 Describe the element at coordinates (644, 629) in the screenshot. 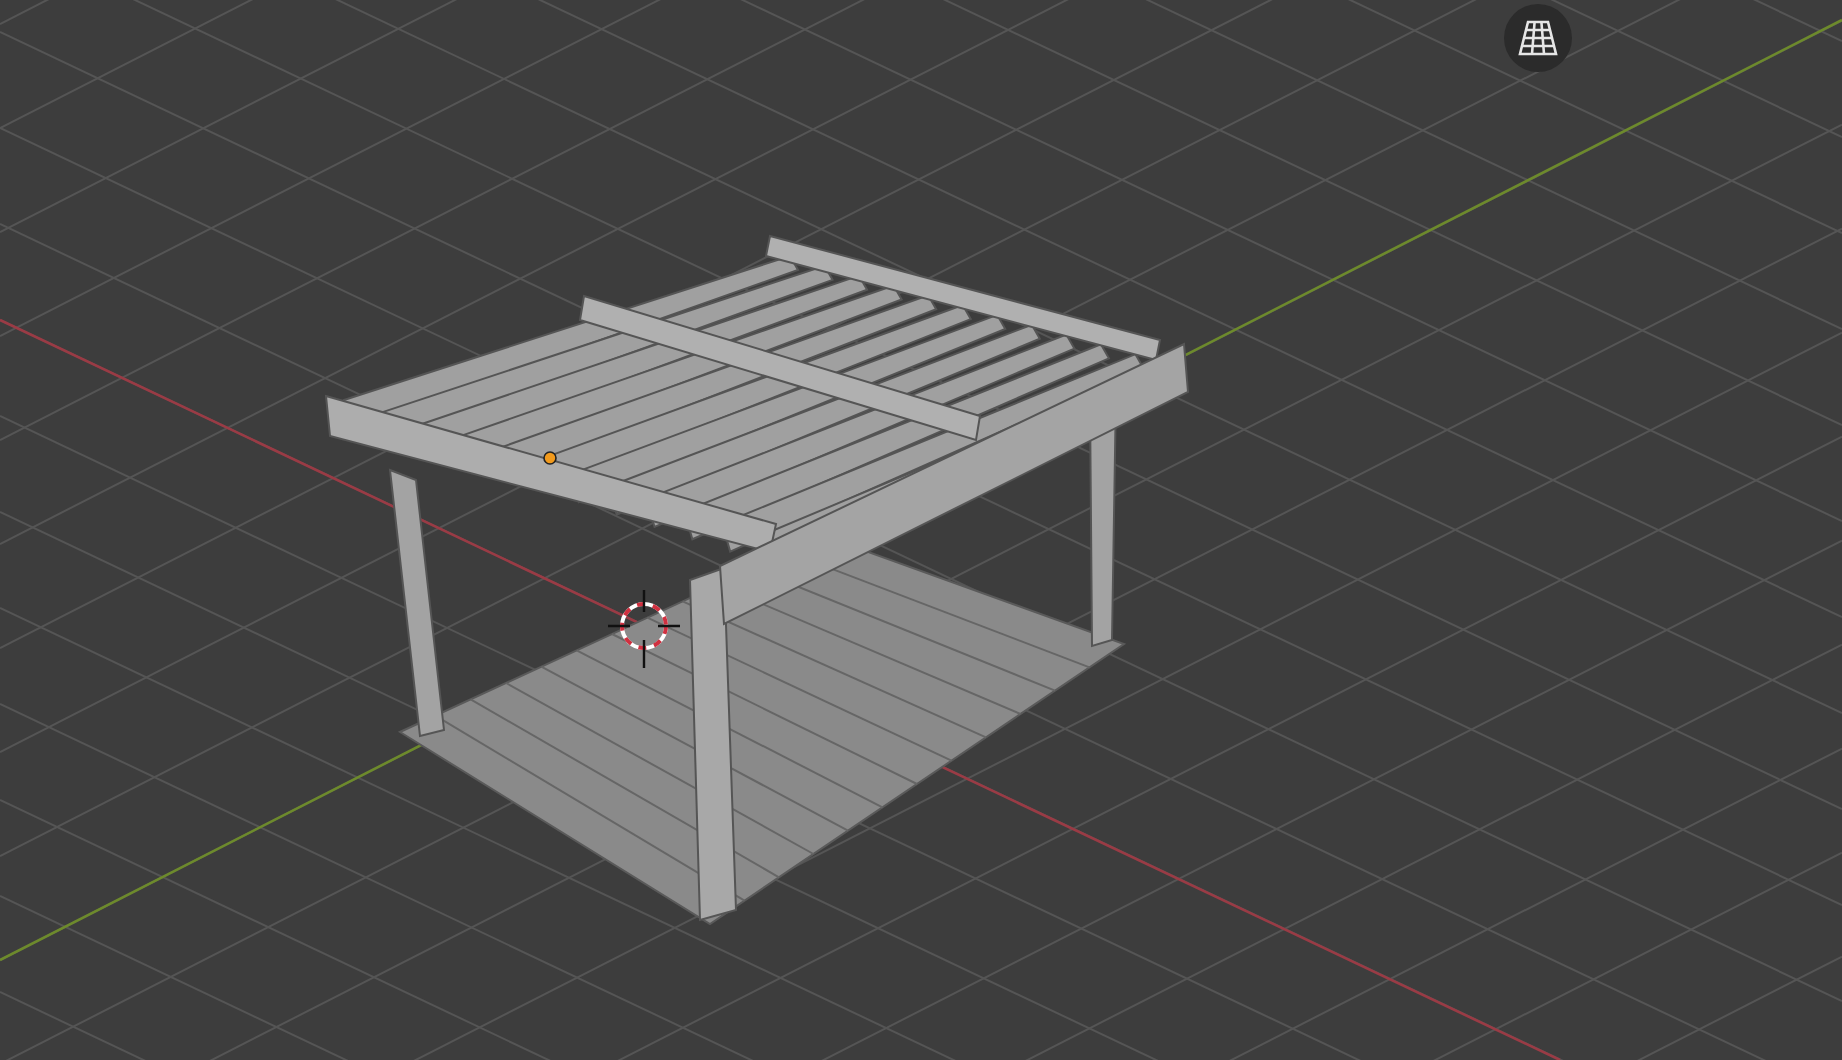

I see `3d-cursor-icon` at that location.